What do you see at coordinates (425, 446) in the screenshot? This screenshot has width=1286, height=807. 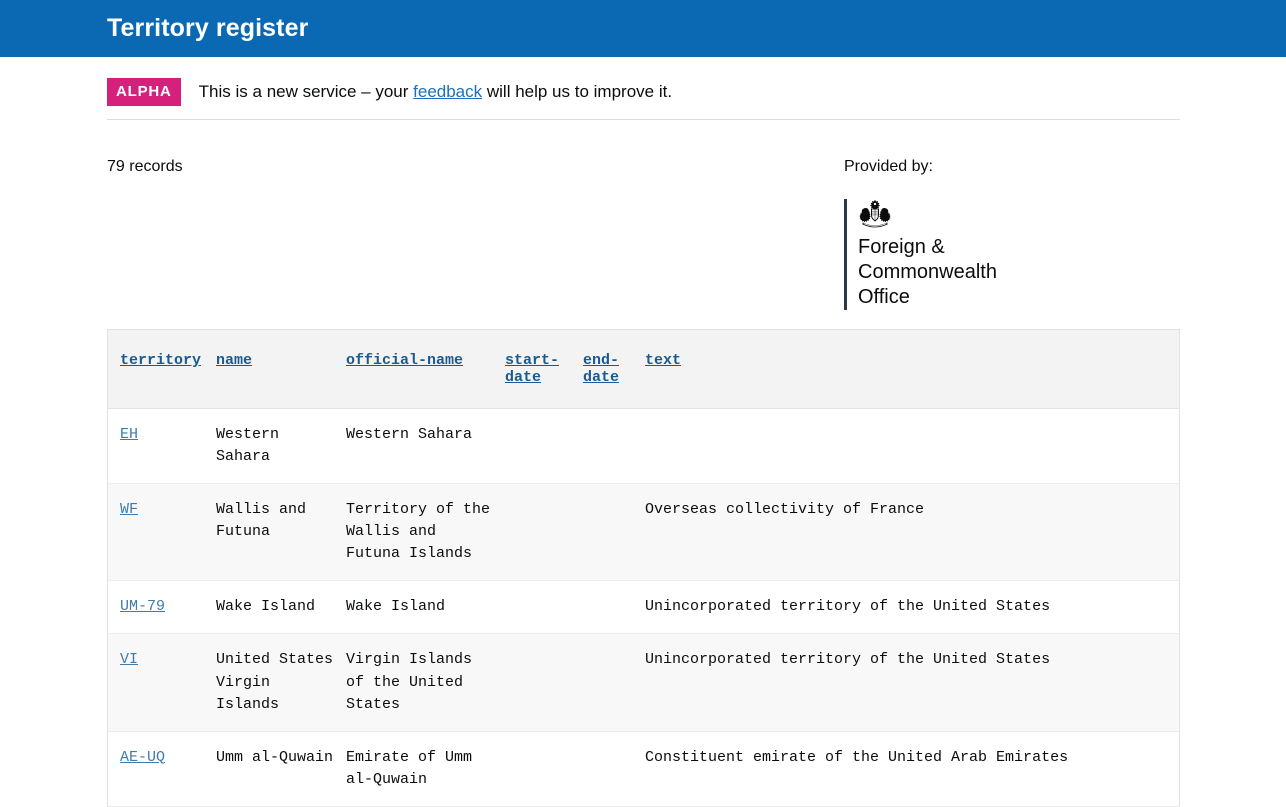 I see `cell-official-name: Western Sahara` at bounding box center [425, 446].